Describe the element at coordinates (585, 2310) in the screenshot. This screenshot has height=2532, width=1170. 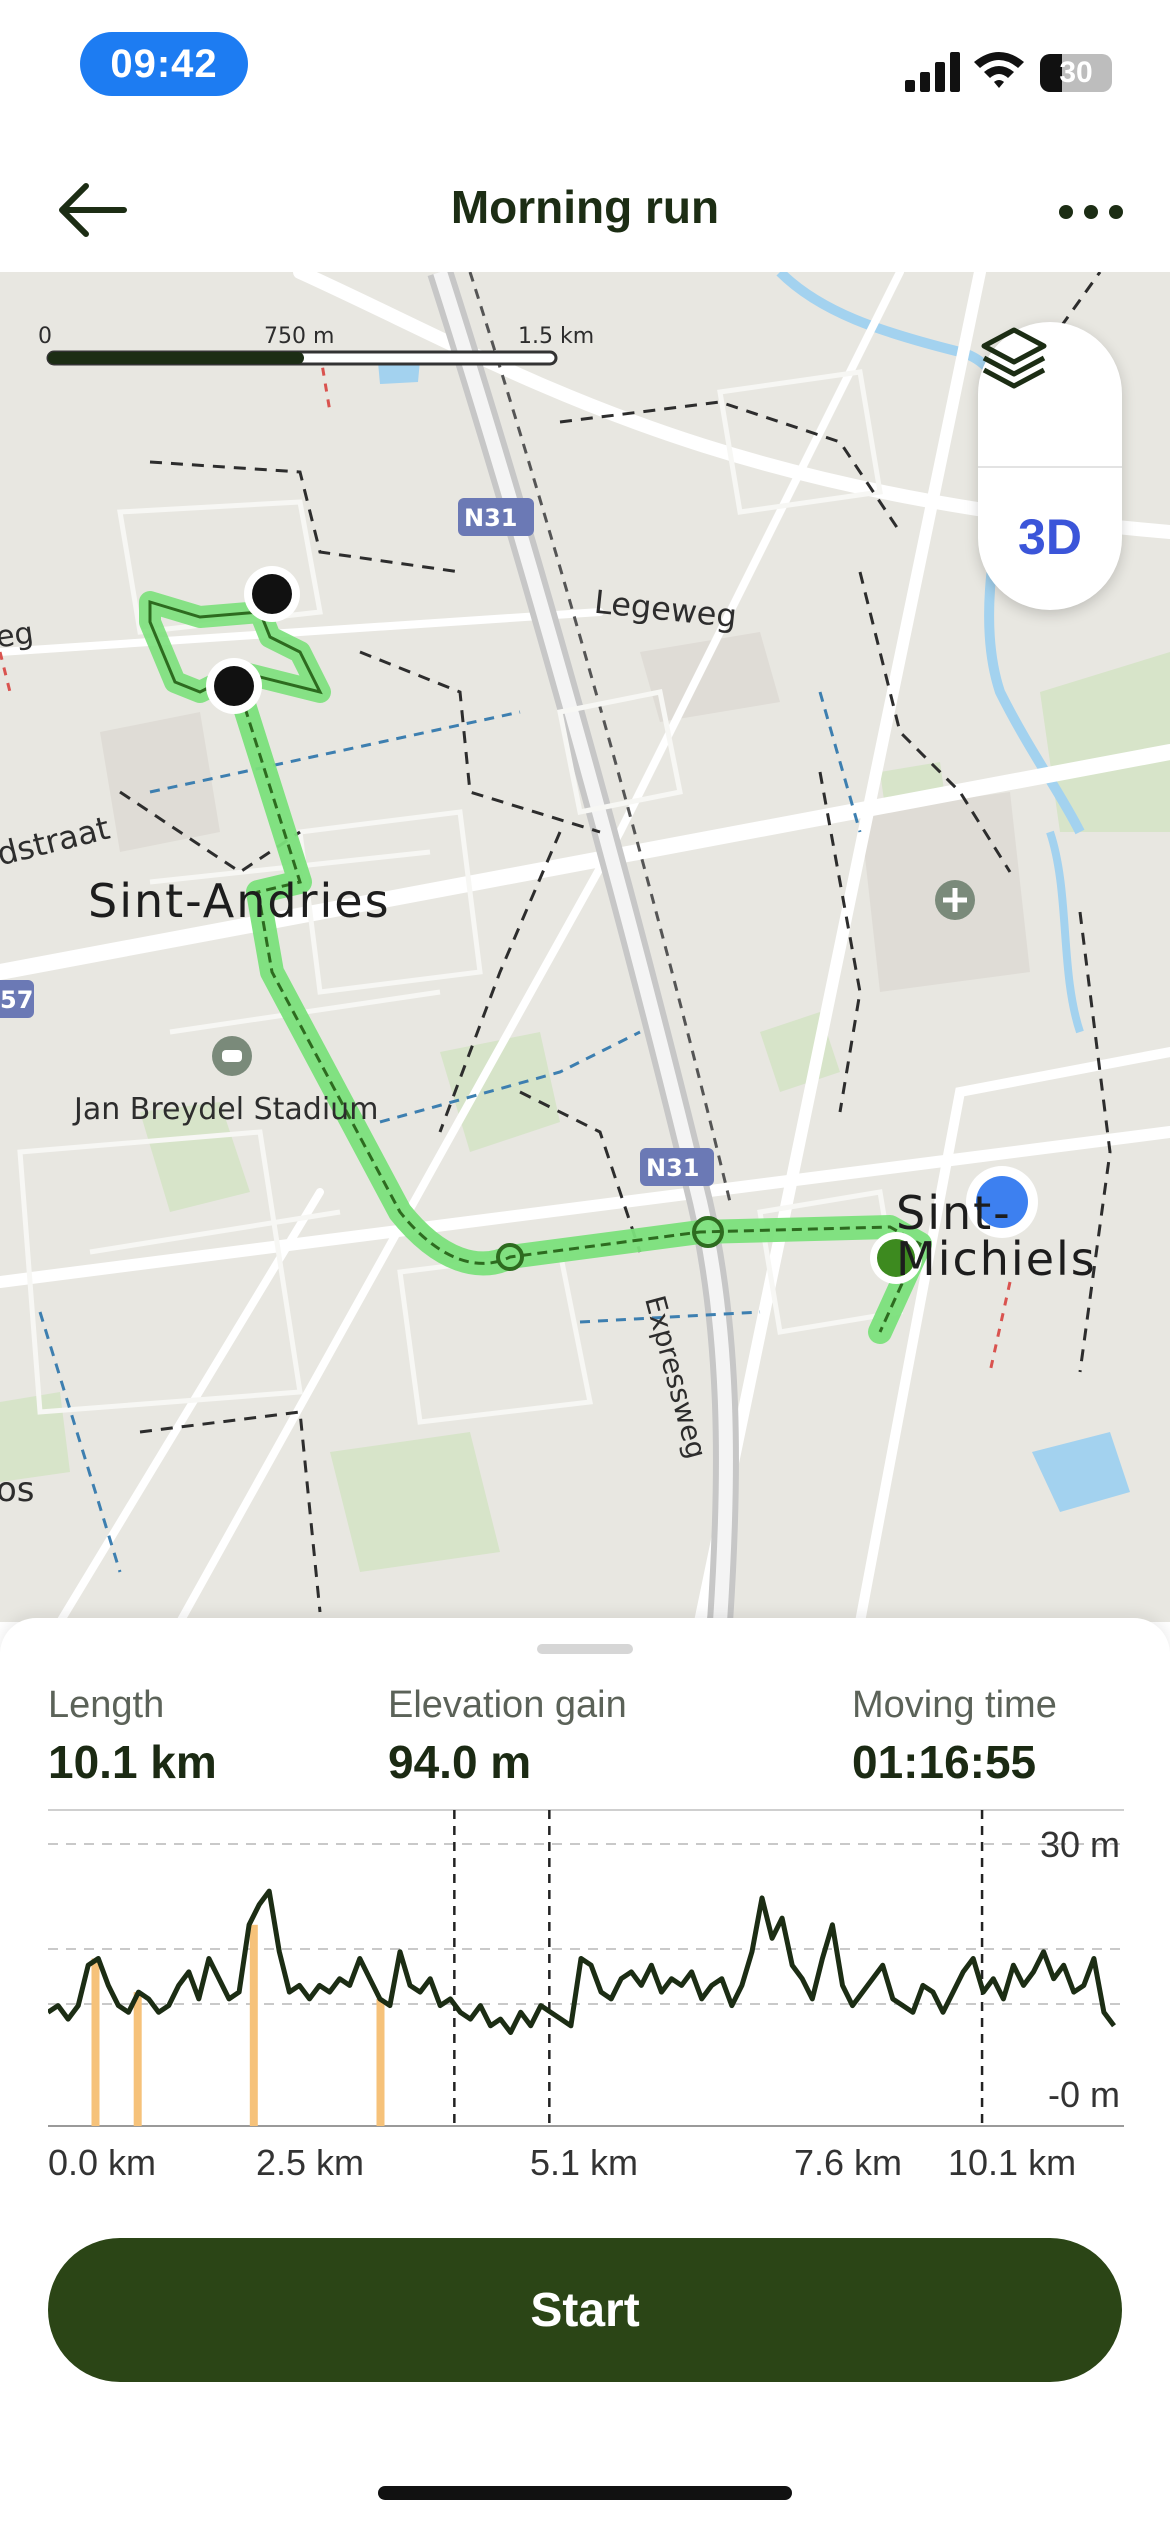
I see `start-button: Start` at that location.